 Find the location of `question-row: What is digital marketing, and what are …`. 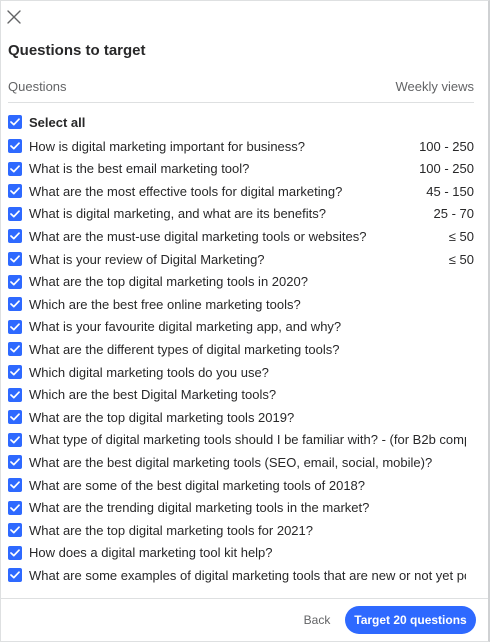

question-row: What is digital marketing, and what are … is located at coordinates (241, 214).